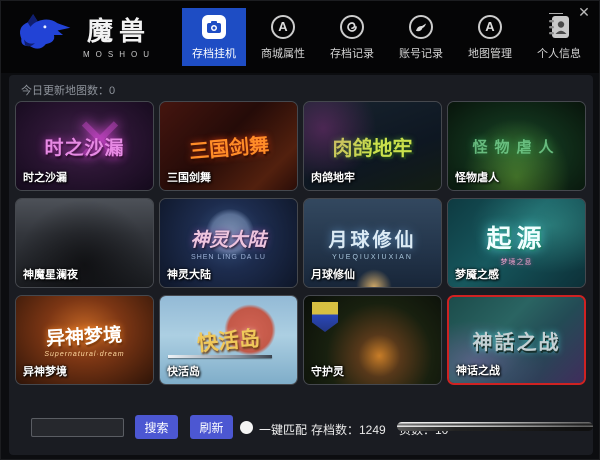  Describe the element at coordinates (68, 91) in the screenshot. I see `today-updated-count: 今日更新地图数：0` at that location.